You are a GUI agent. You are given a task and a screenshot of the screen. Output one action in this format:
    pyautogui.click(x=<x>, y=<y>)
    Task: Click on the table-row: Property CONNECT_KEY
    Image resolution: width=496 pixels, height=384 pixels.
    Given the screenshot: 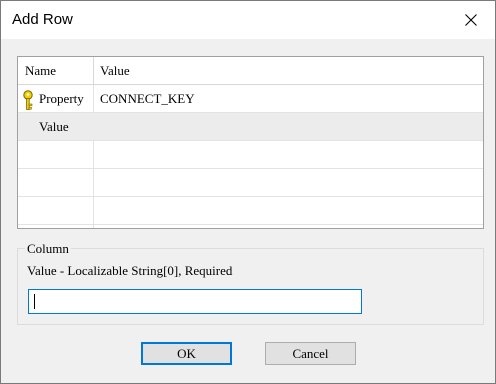 What is the action you would take?
    pyautogui.click(x=250, y=99)
    